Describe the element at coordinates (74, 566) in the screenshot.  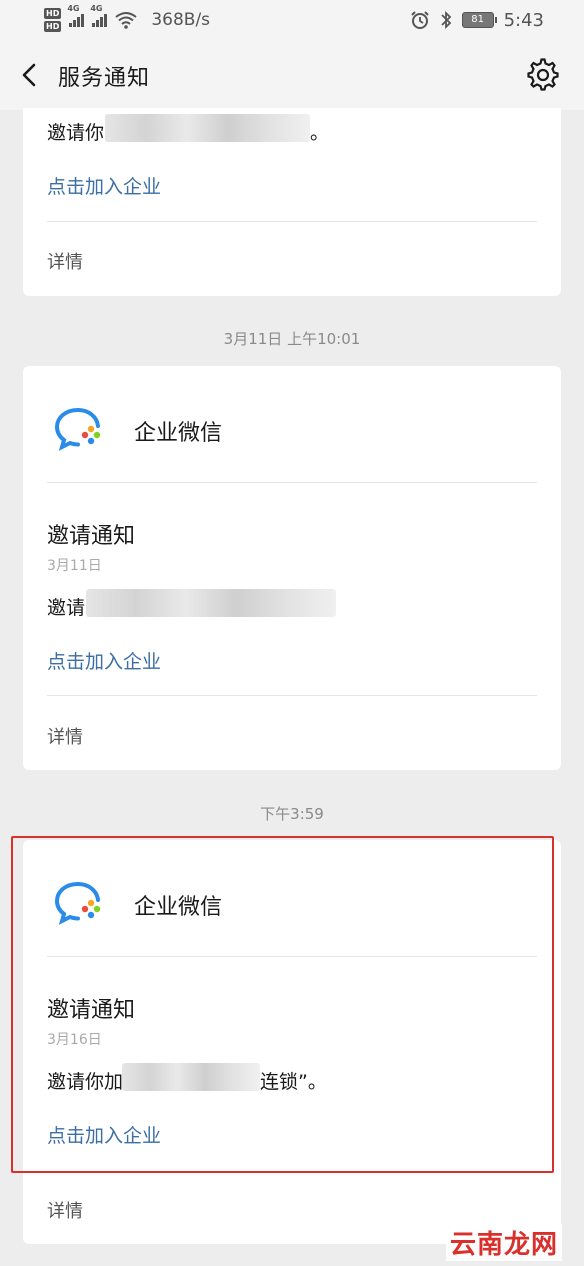
I see `notification-date: 3月11日` at that location.